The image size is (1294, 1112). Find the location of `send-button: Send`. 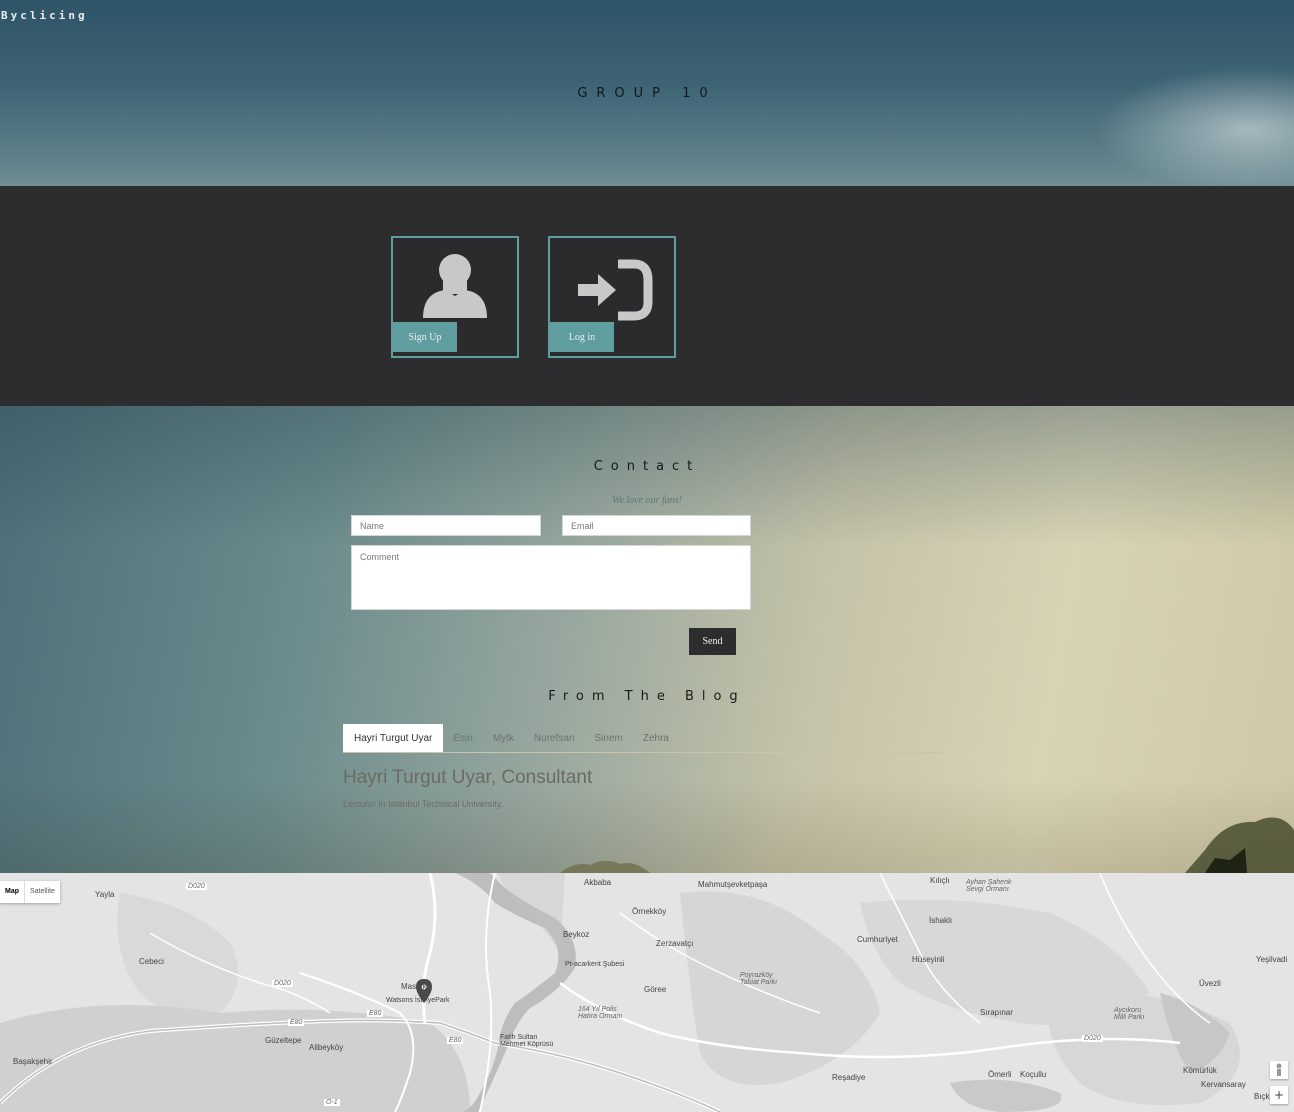

send-button: Send is located at coordinates (712, 641).